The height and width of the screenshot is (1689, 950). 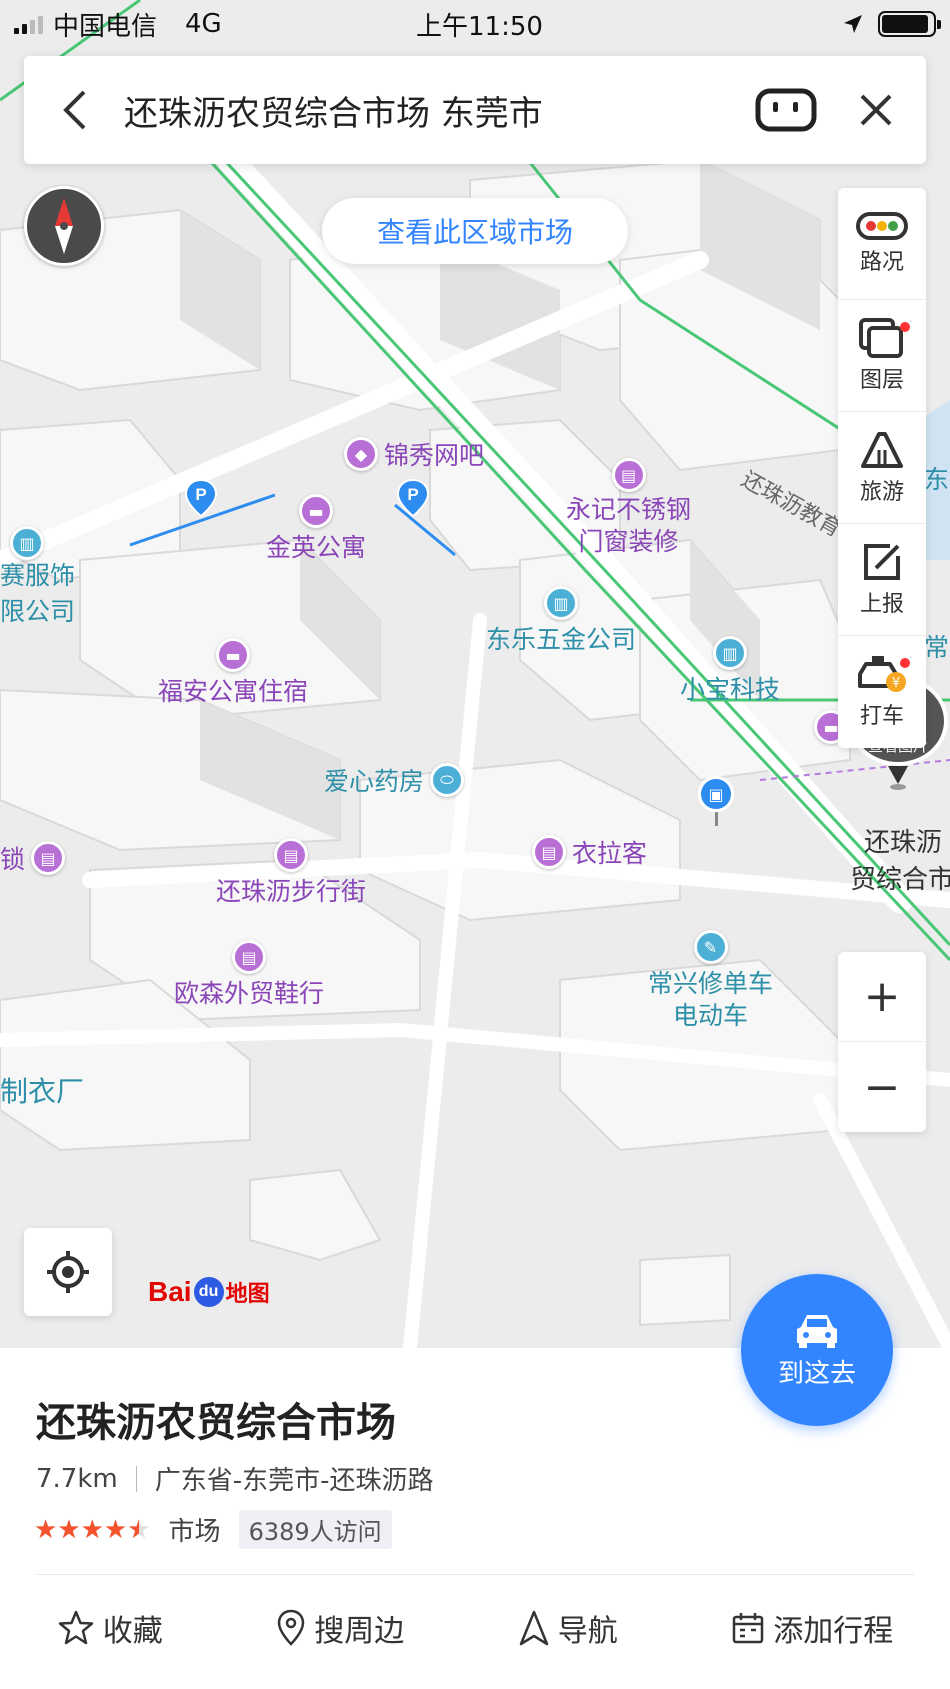 What do you see at coordinates (75, 1627) in the screenshot?
I see `star-icon` at bounding box center [75, 1627].